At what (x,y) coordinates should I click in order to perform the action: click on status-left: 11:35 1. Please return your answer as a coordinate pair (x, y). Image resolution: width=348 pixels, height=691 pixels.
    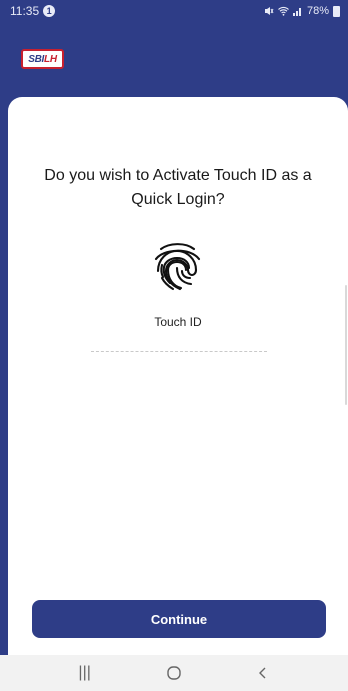
    Looking at the image, I should click on (33, 11).